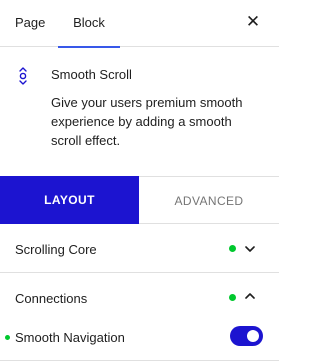 Image resolution: width=320 pixels, height=362 pixels. Describe the element at coordinates (250, 249) in the screenshot. I see `chevron-down-icon` at that location.